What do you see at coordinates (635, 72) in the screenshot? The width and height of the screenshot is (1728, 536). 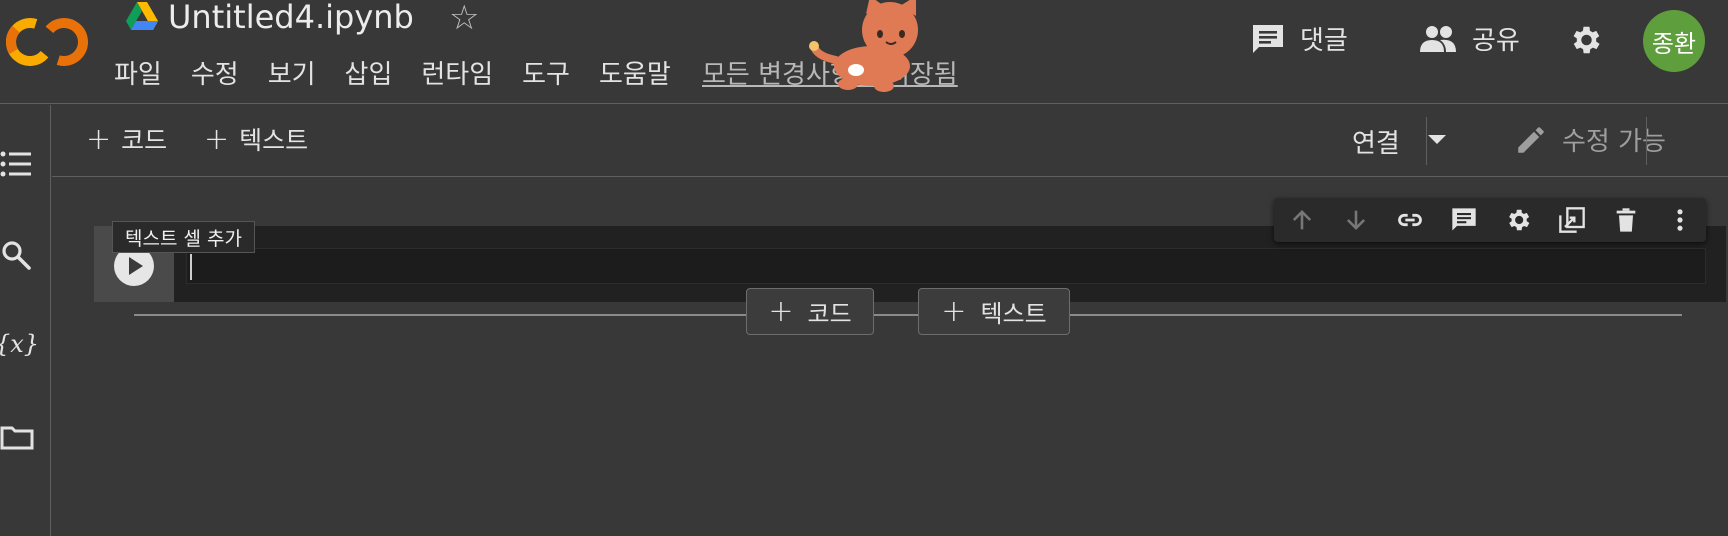 I see `menu-item-help: 도움말` at bounding box center [635, 72].